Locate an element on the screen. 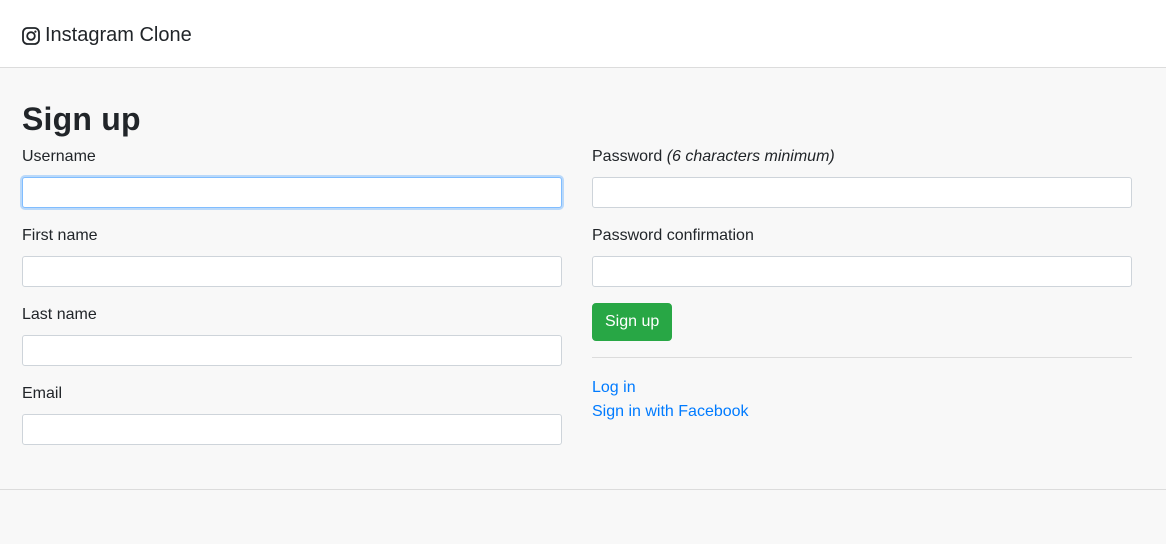  username-group: Username is located at coordinates (292, 187).